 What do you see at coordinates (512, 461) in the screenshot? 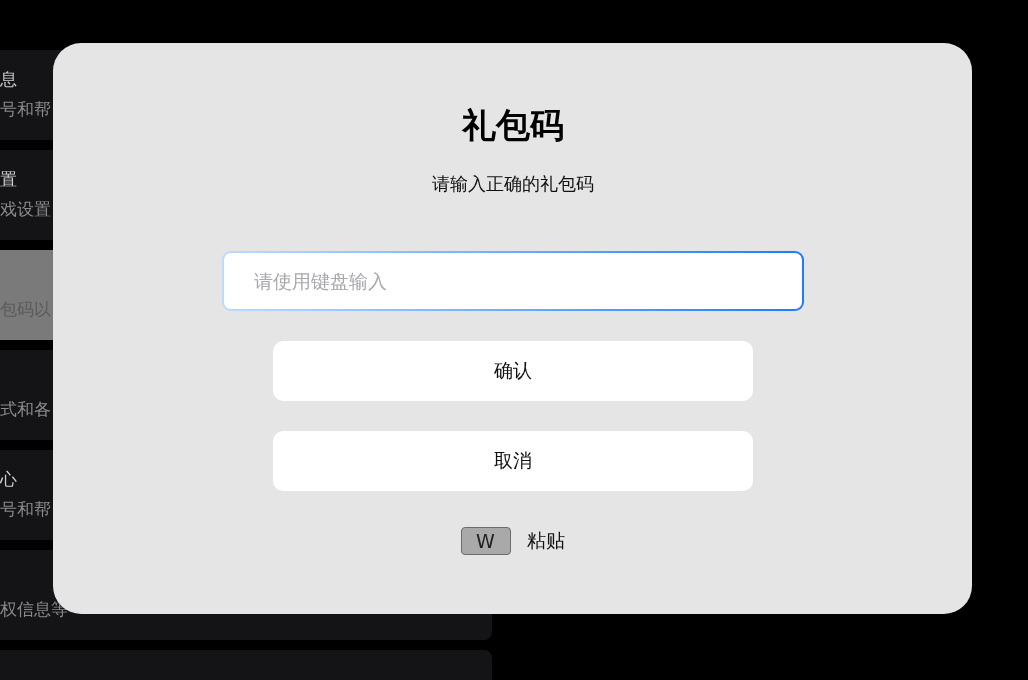
I see `dialog-button: 取消` at bounding box center [512, 461].